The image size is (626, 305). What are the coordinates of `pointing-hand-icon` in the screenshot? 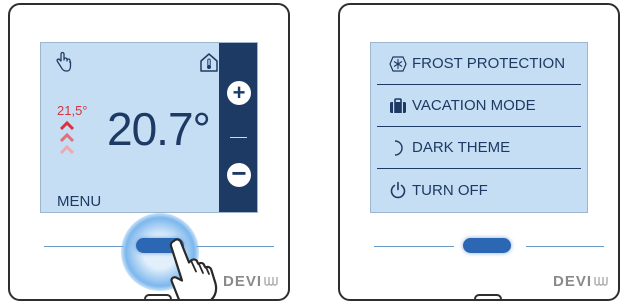 It's located at (193, 268).